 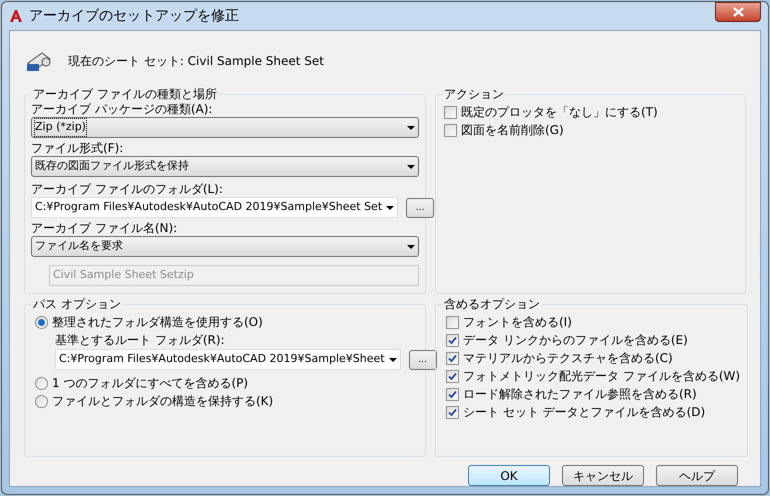 I want to click on checkbox-label: 図面を名前削除(G), so click(x=512, y=130).